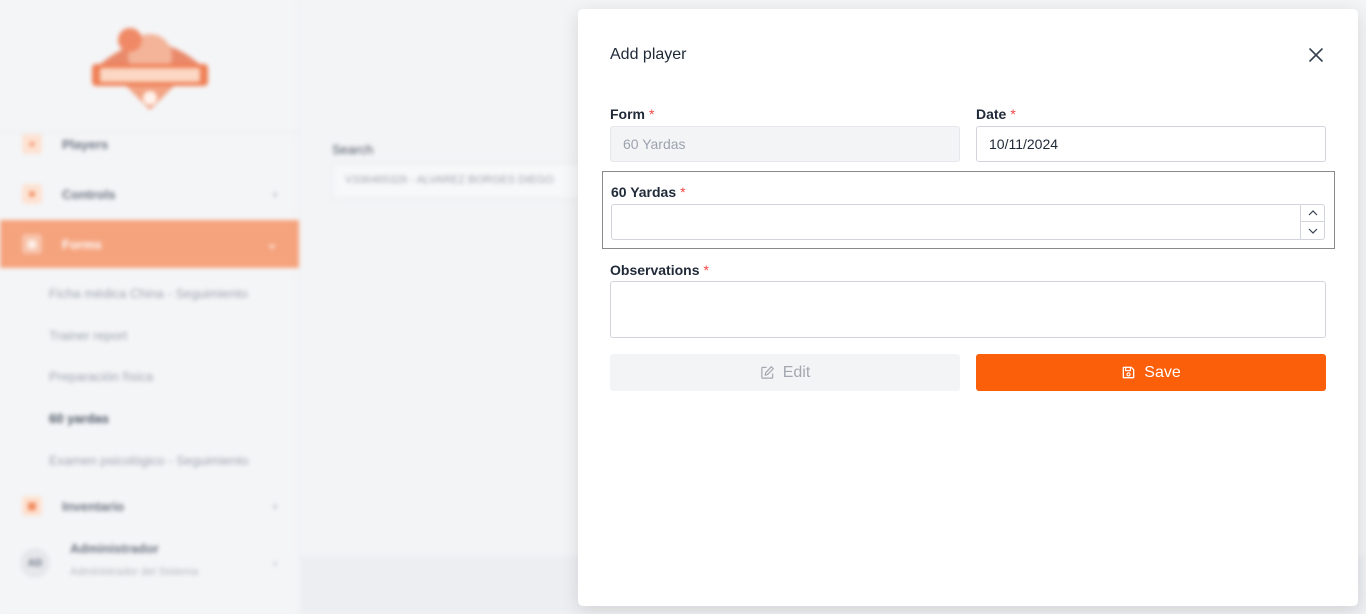 The image size is (1366, 614). Describe the element at coordinates (648, 192) in the screenshot. I see `metric-field-label: 60 Yardas *` at that location.